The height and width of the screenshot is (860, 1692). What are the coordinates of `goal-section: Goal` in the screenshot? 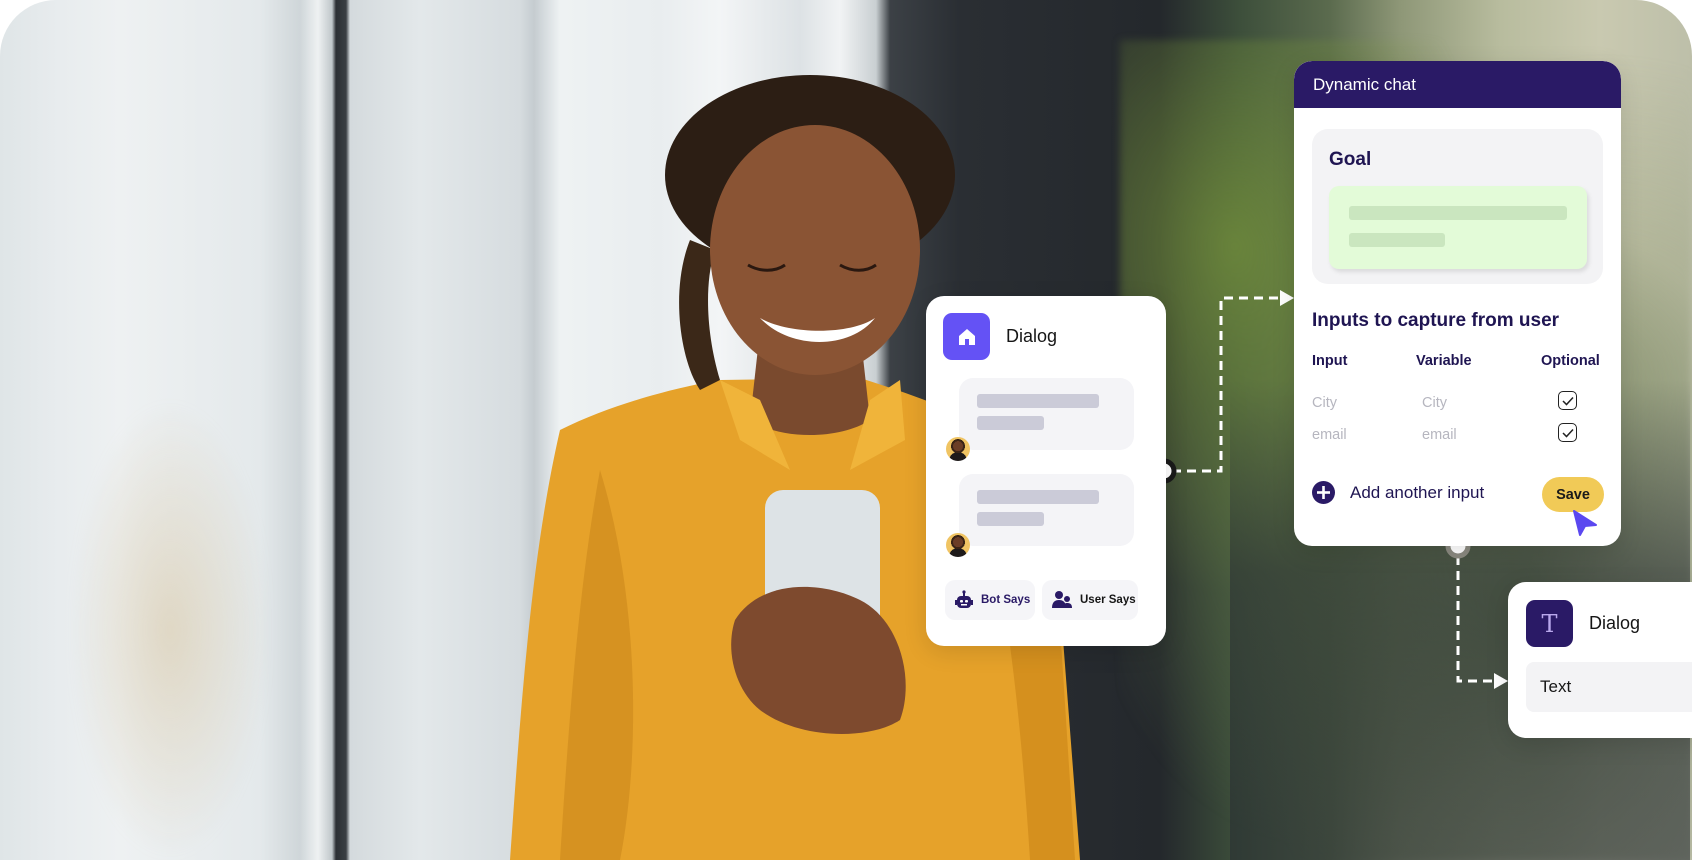 It's located at (1457, 206).